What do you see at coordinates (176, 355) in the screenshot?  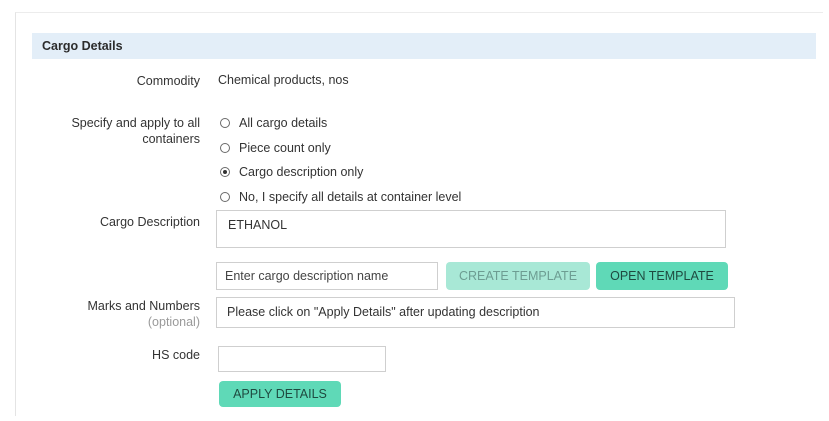 I see `hs-code-label: HS code` at bounding box center [176, 355].